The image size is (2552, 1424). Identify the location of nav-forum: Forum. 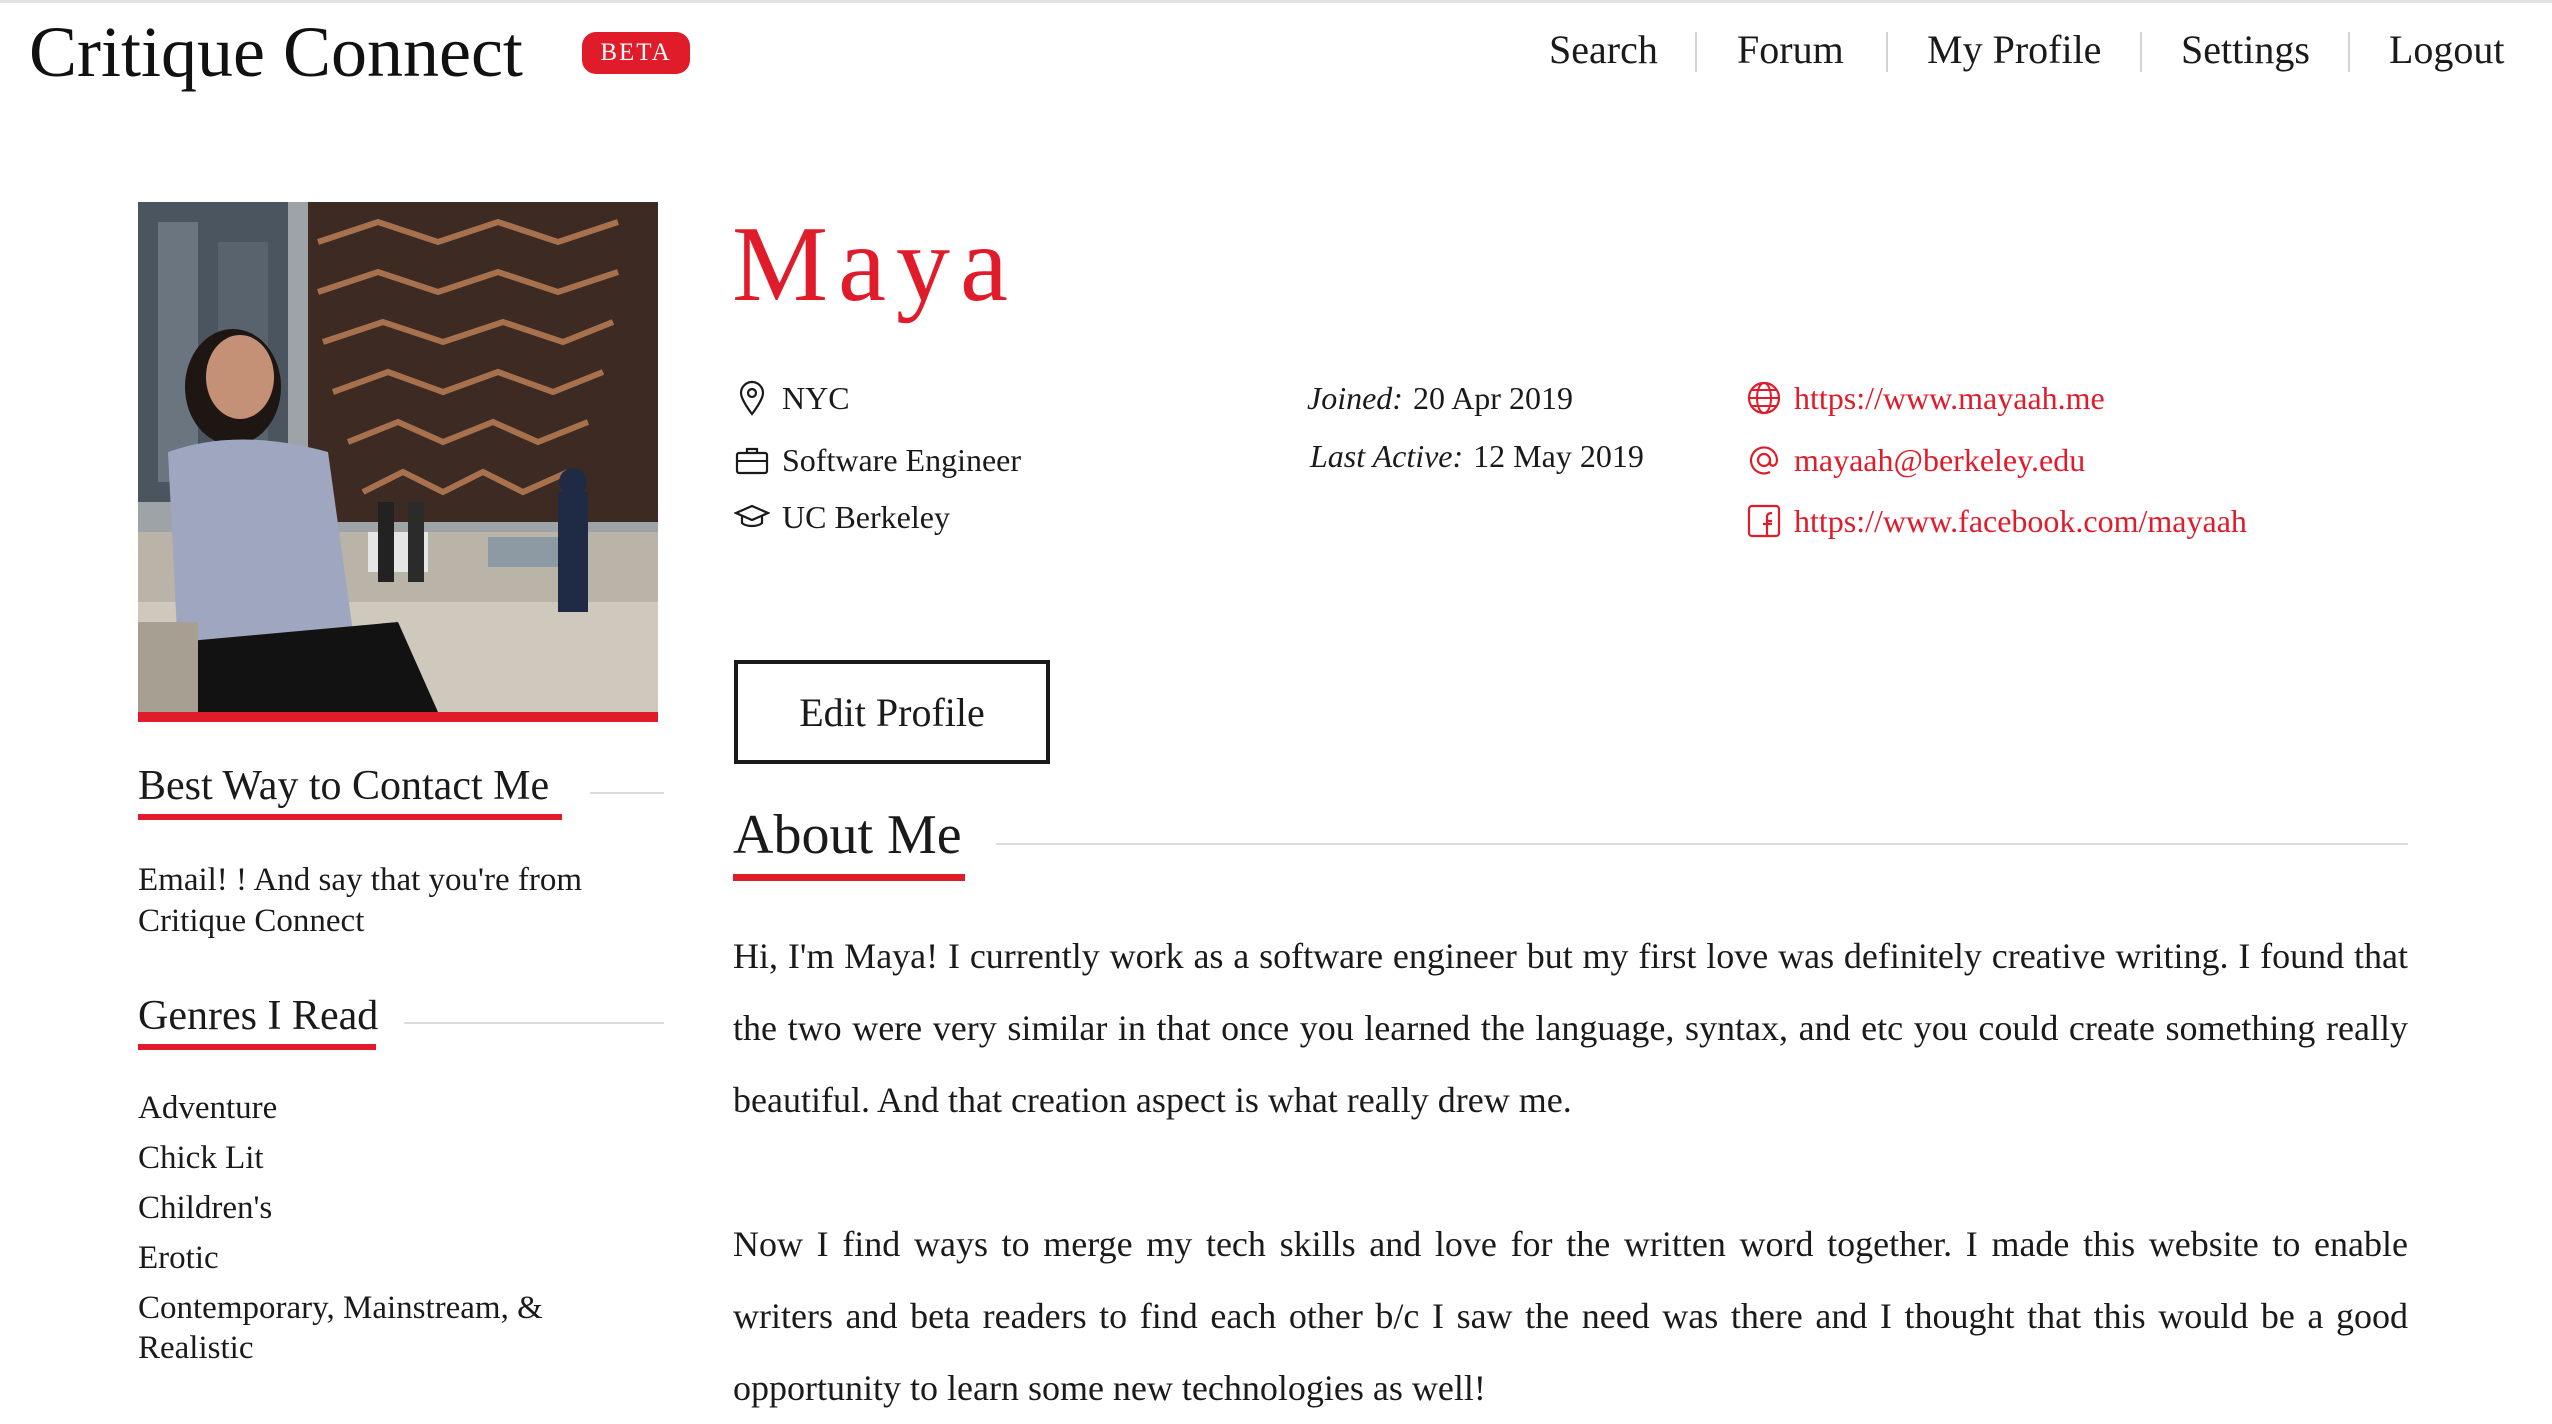
(1790, 50).